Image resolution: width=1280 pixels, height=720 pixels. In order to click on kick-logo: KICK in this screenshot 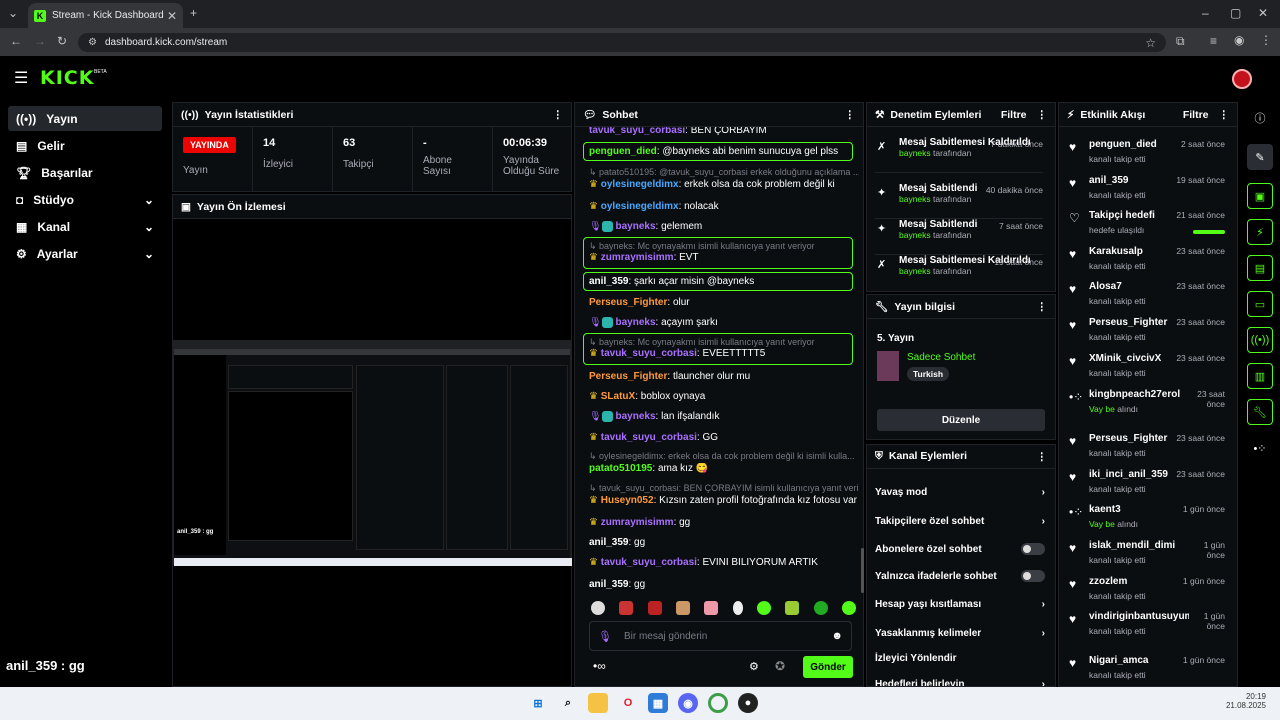, I will do `click(67, 78)`.